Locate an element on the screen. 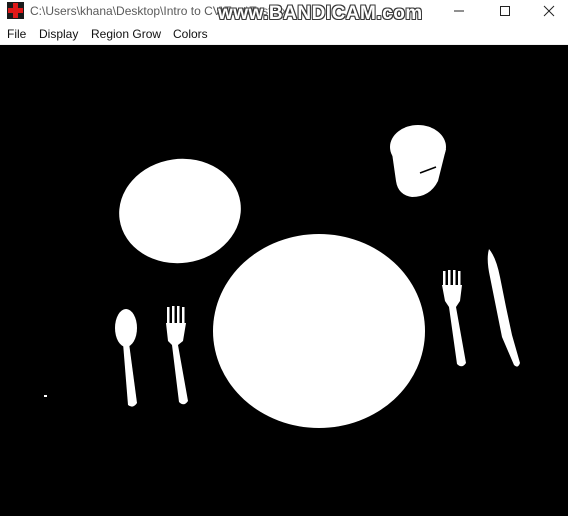  right-fork-region is located at coordinates (454, 318).